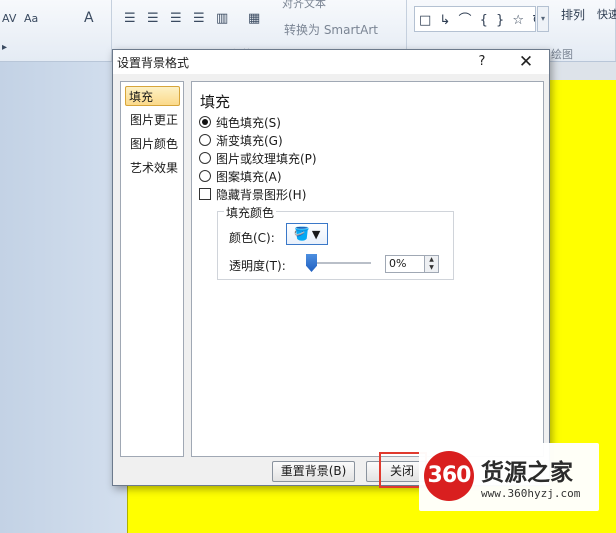  Describe the element at coordinates (432, 264) in the screenshot. I see `transparency-spinner: ▲ ▼` at that location.